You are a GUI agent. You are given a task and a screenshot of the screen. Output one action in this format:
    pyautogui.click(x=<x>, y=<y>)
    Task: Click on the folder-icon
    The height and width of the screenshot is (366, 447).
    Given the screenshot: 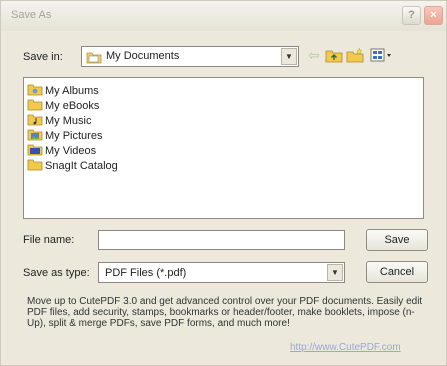 What is the action you would take?
    pyautogui.click(x=35, y=166)
    